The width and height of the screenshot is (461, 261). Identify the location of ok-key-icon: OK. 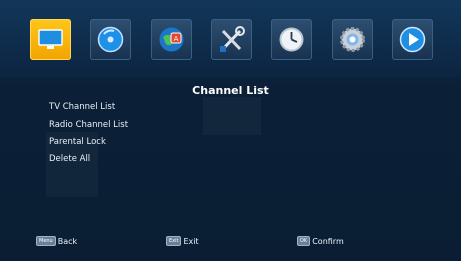
(304, 241).